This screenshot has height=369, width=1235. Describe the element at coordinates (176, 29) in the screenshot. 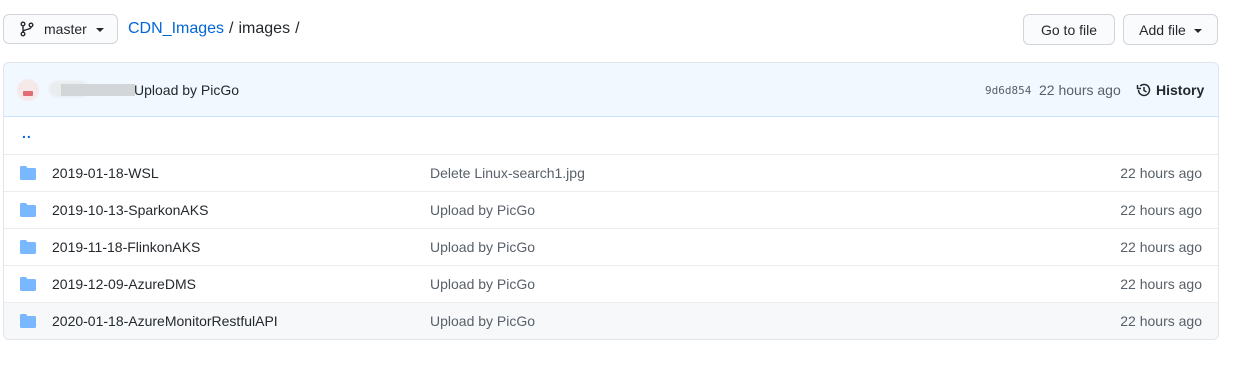

I see `breadcrumb-repo-link: CDN_Images` at that location.